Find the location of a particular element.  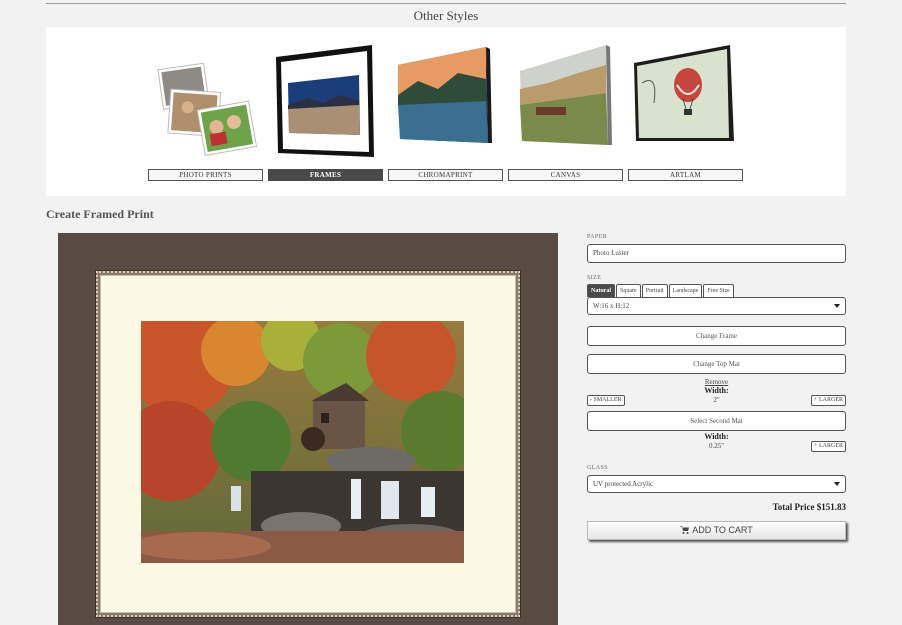

top-mat-width-label: Width: is located at coordinates (716, 390).